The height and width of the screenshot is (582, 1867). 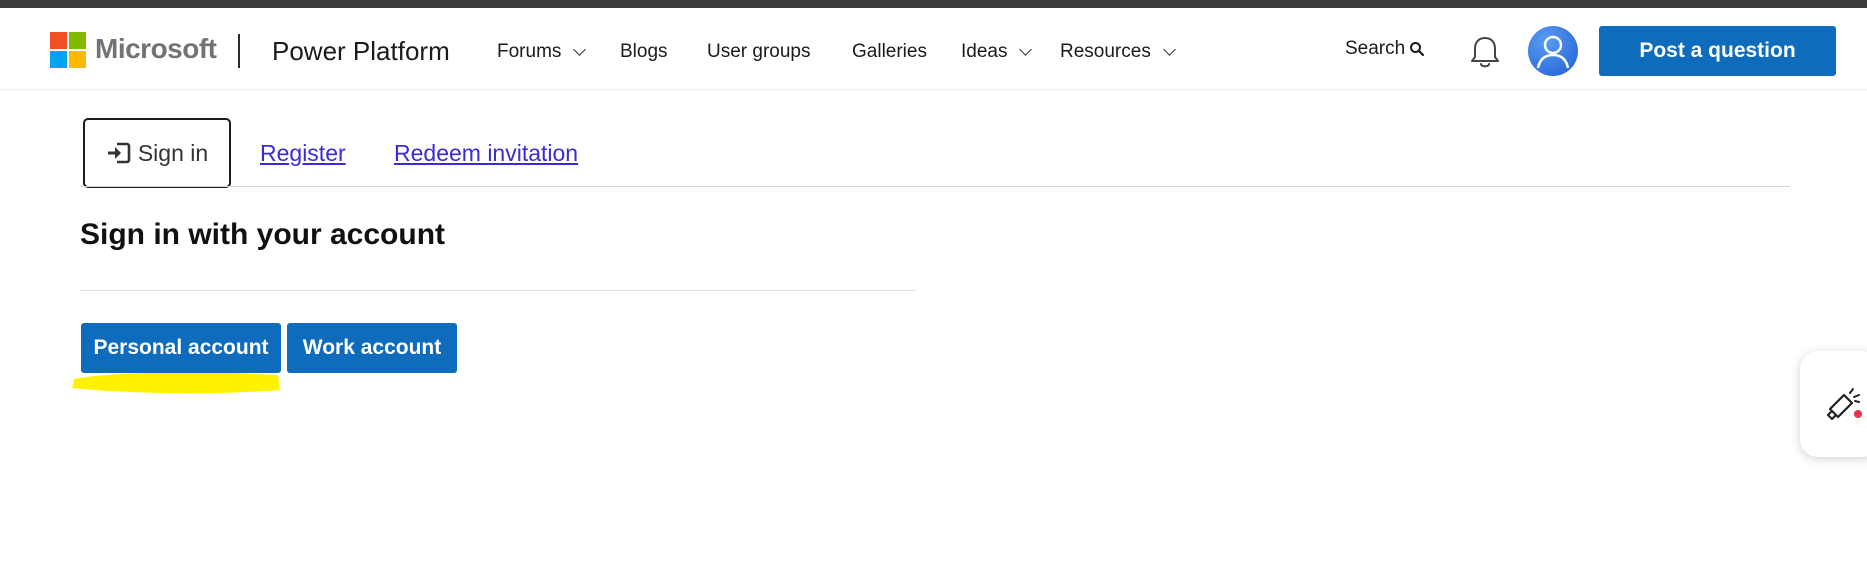 I want to click on nav-item-label: Blogs, so click(x=644, y=51).